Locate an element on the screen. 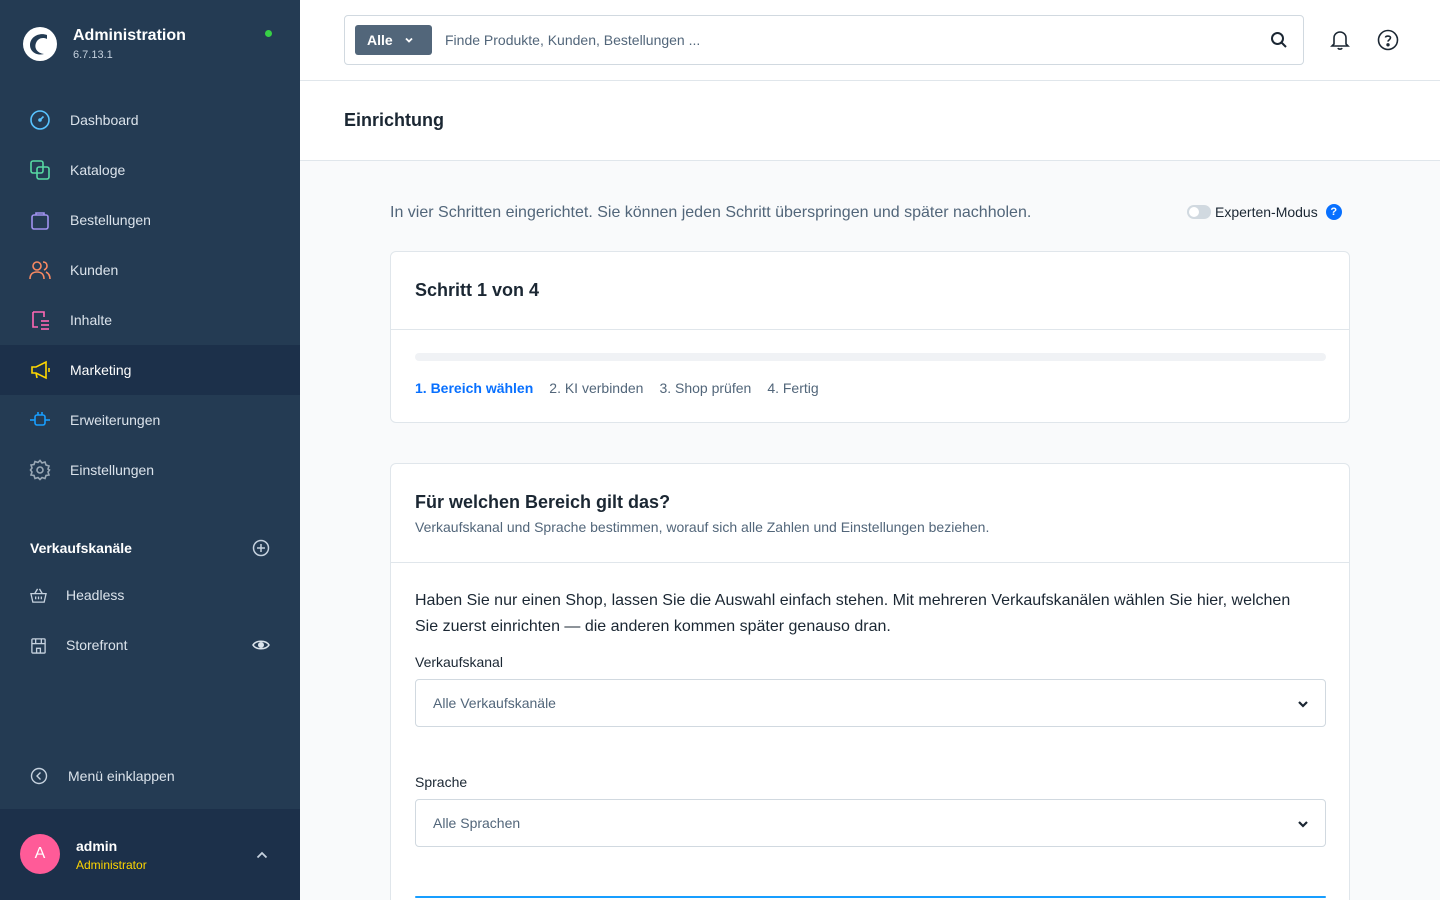  gear-icon is located at coordinates (40, 470).